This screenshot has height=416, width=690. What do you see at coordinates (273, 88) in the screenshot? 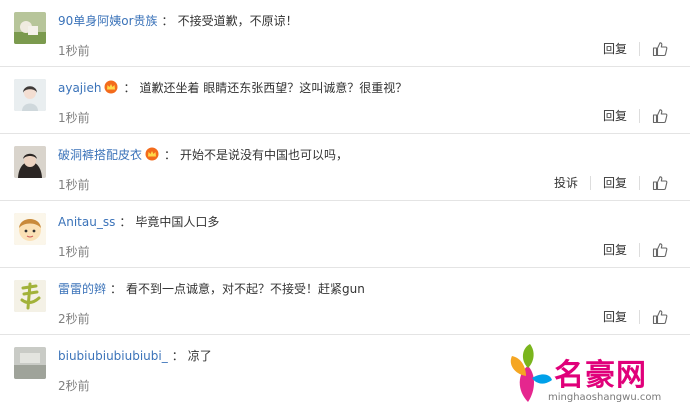
I see `comment-text: 道歉还坐着 眼睛还东张西望？这叫诚意？很重视？` at bounding box center [273, 88].